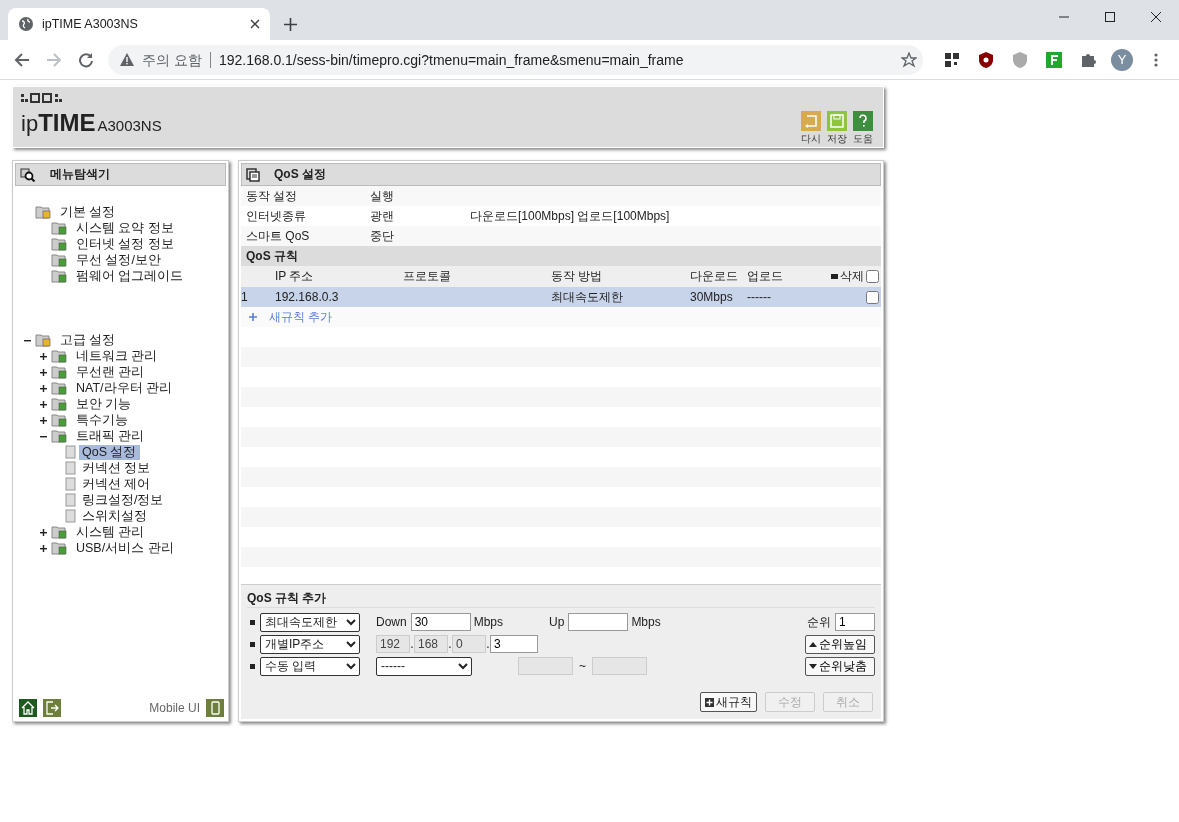 This screenshot has width=1179, height=822. I want to click on browser-tab: ipTIME A3003NS, so click(139, 24).